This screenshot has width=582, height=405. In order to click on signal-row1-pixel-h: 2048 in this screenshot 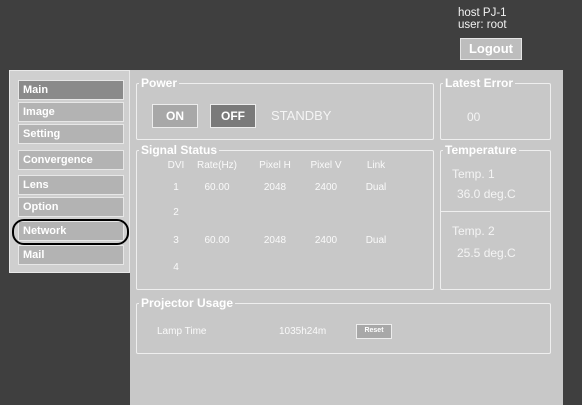, I will do `click(275, 187)`.